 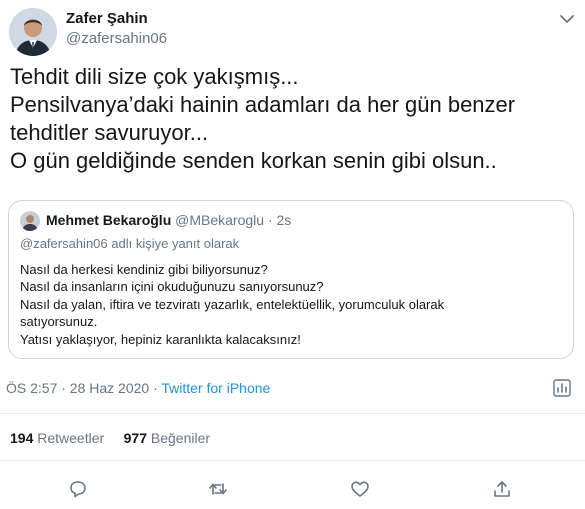 I want to click on like-count: 977, so click(x=135, y=438).